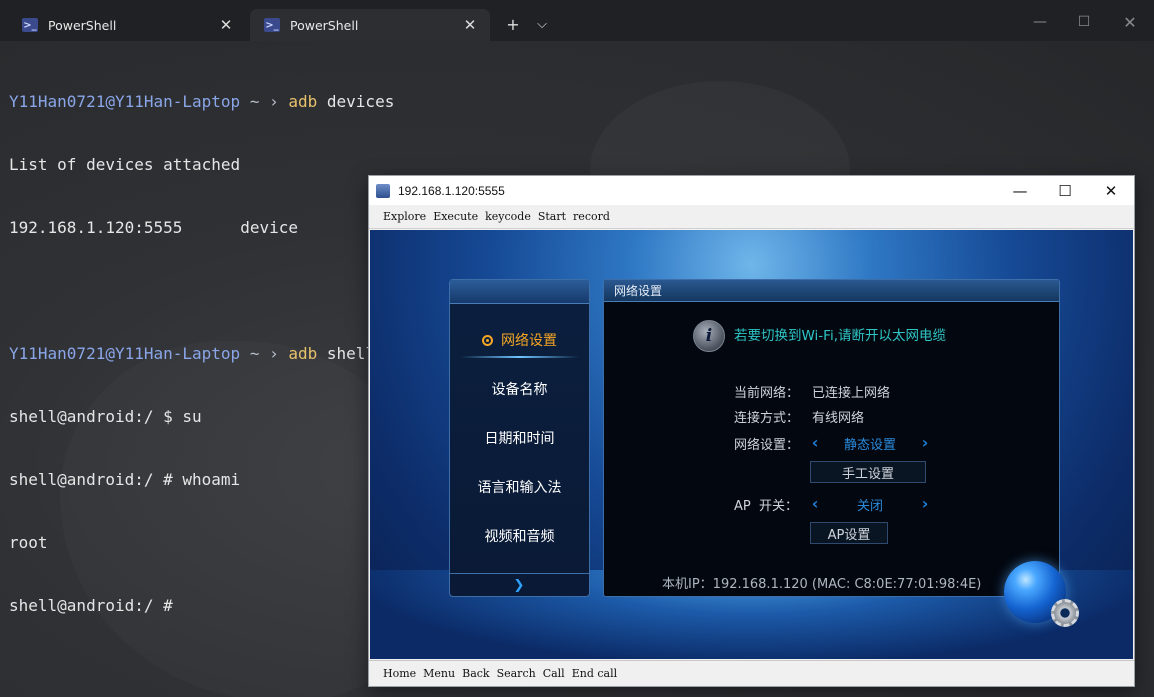 This screenshot has height=697, width=1154. What do you see at coordinates (519, 573) in the screenshot?
I see `menu-divider` at bounding box center [519, 573].